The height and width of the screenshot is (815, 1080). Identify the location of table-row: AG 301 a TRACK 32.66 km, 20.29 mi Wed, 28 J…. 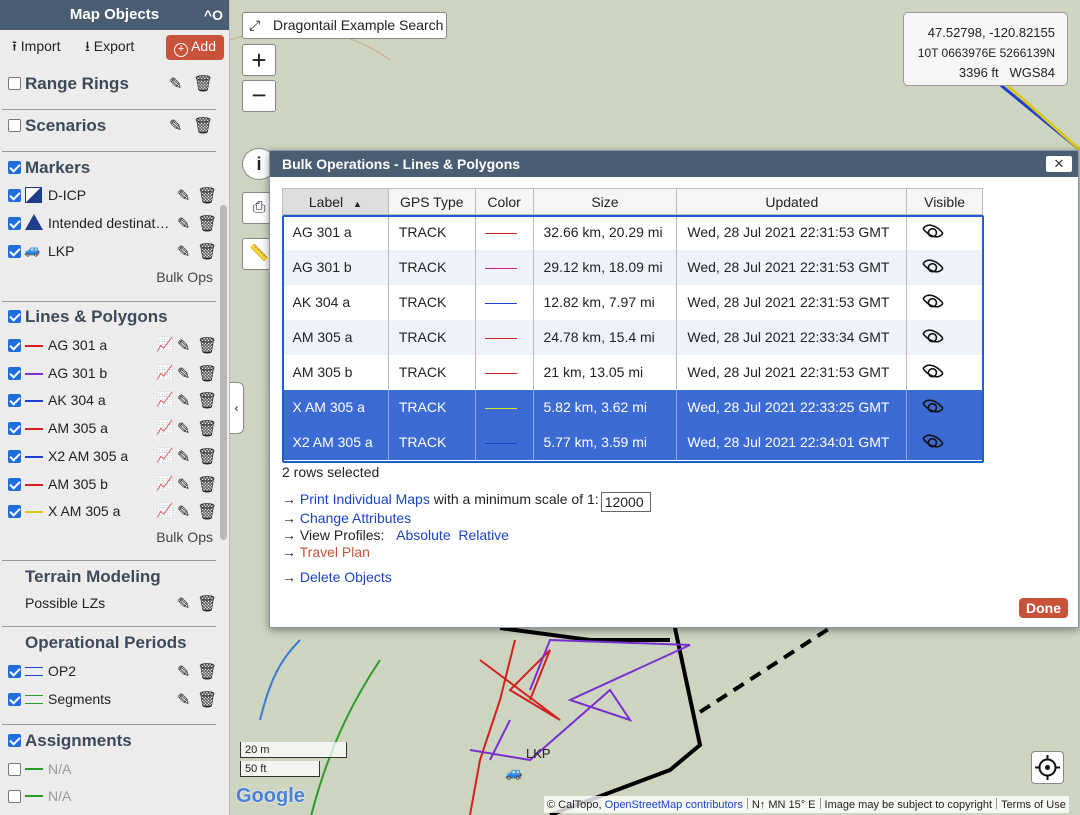
(632, 232).